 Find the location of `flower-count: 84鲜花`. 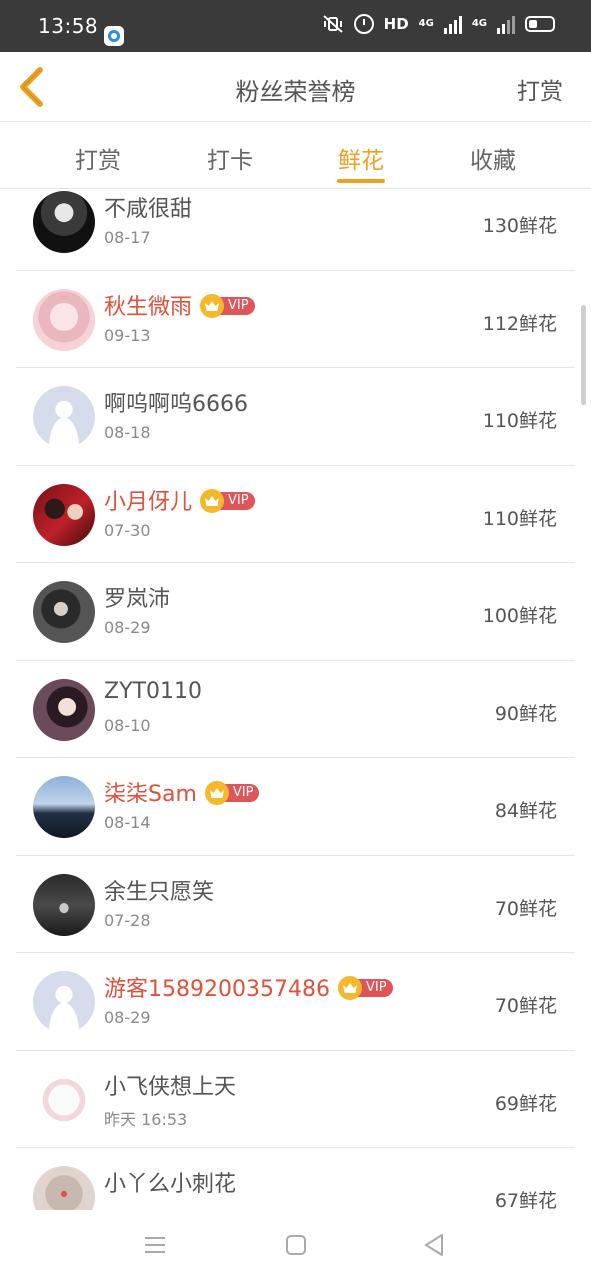

flower-count: 84鲜花 is located at coordinates (525, 811).